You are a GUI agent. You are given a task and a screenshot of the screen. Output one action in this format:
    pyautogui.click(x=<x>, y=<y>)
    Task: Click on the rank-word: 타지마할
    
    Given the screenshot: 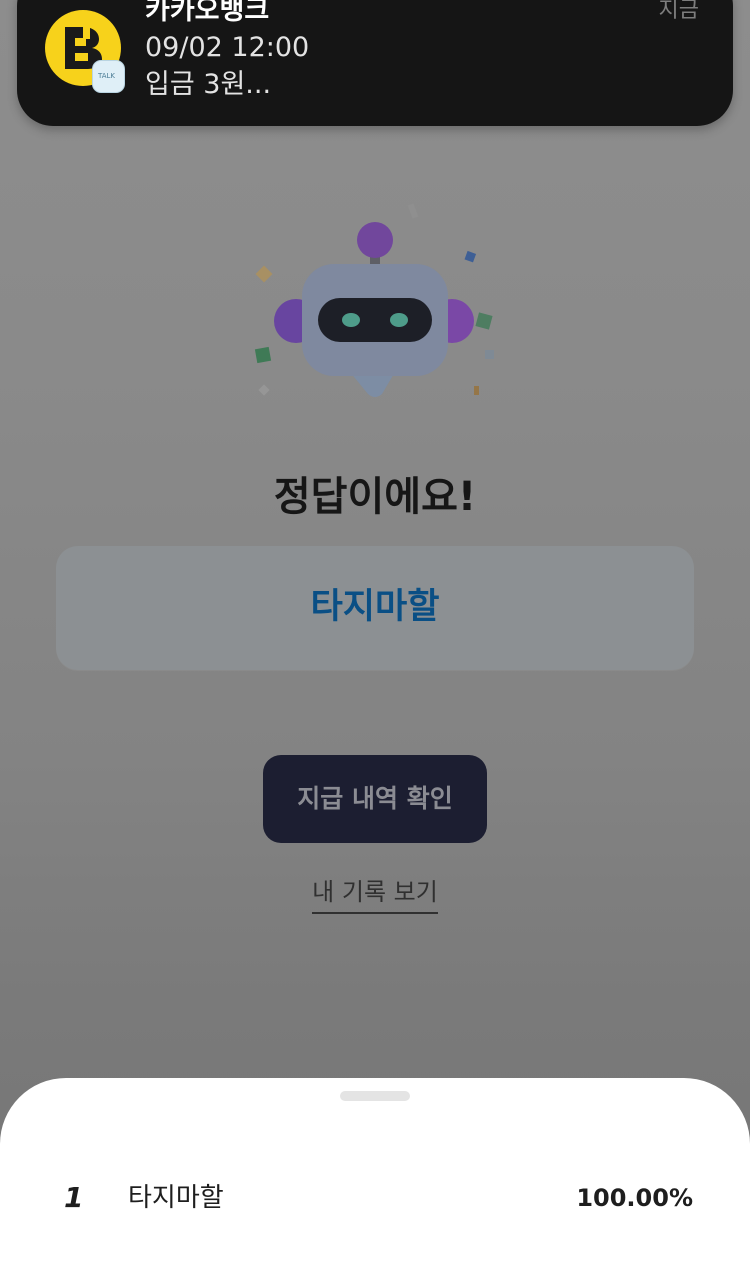 What is the action you would take?
    pyautogui.click(x=176, y=1198)
    